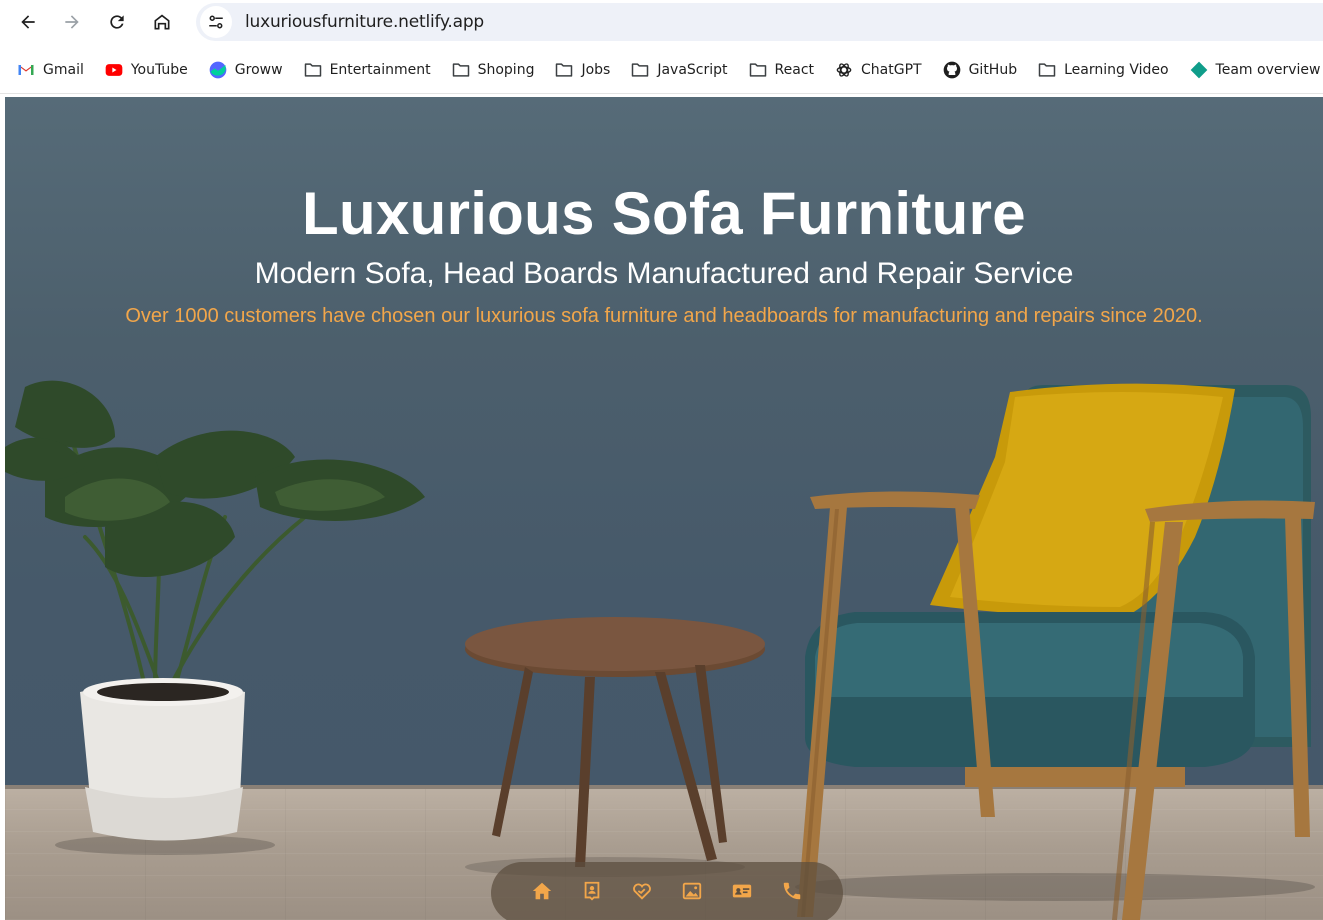  What do you see at coordinates (506, 69) in the screenshot?
I see `bookmark-label: Shoping` at bounding box center [506, 69].